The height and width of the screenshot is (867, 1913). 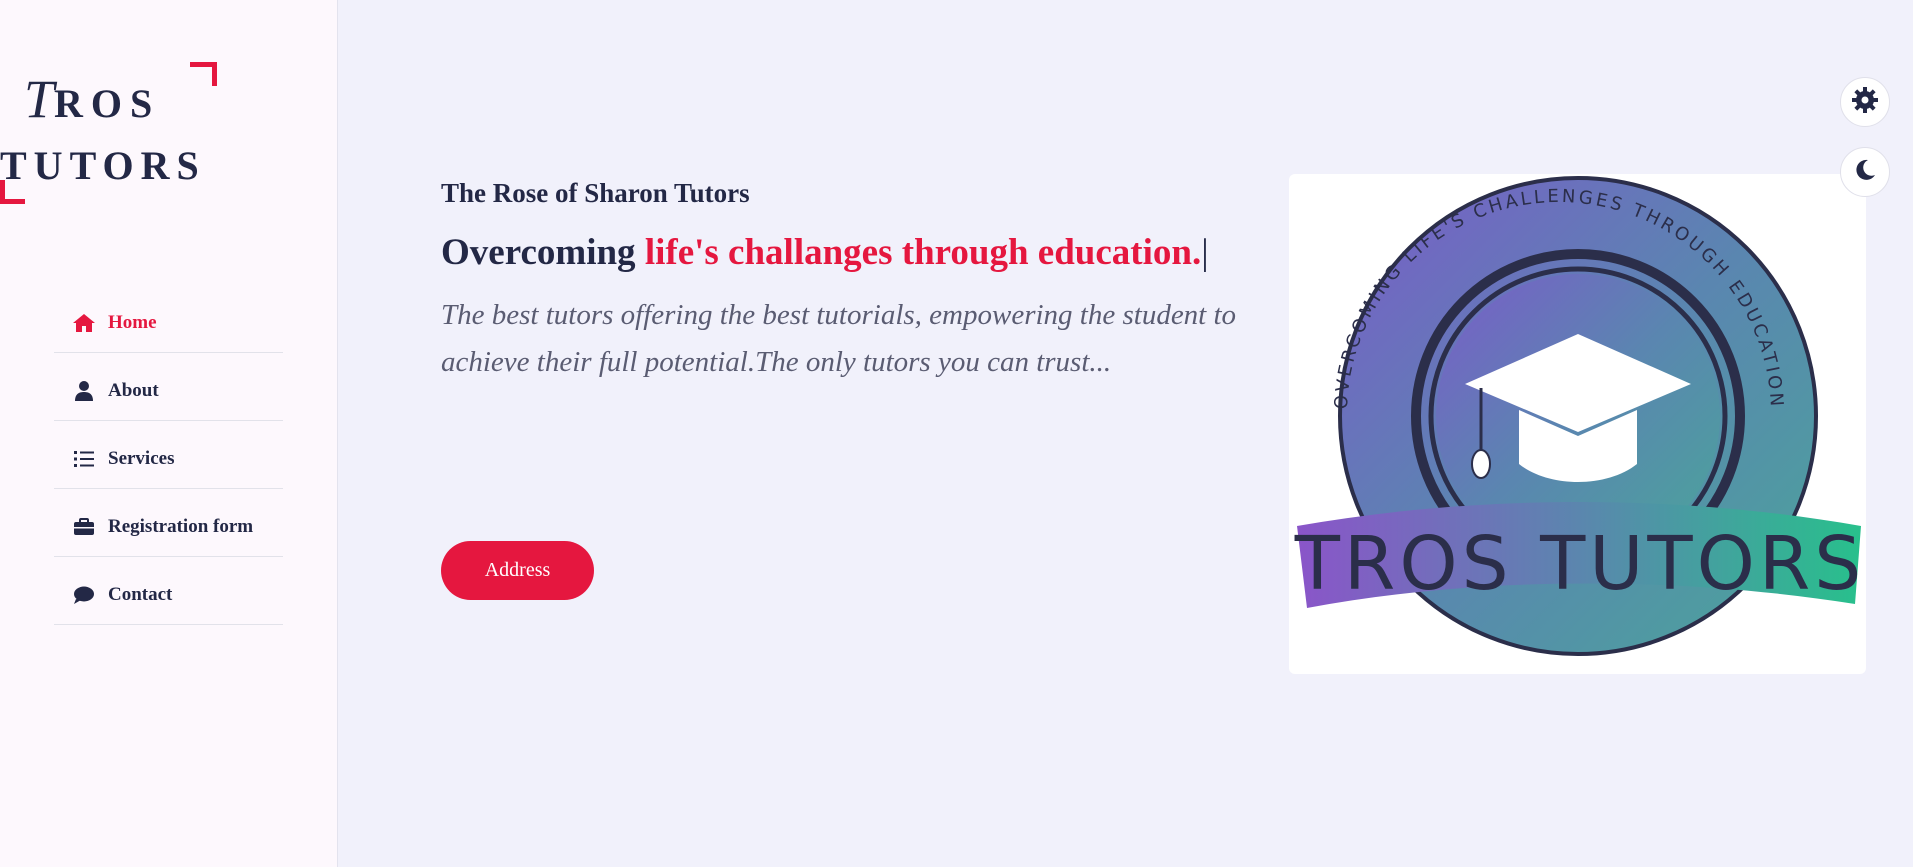 I want to click on address-button: Address, so click(x=517, y=570).